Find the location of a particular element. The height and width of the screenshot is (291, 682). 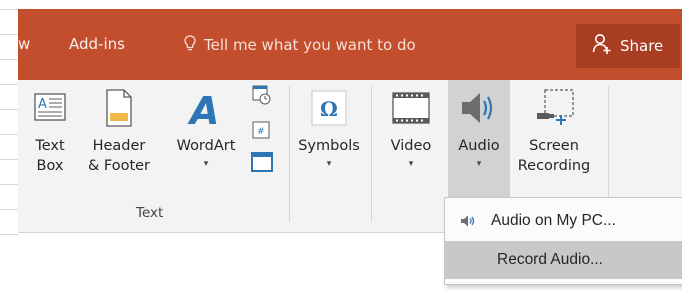

share-button: Share is located at coordinates (628, 46).